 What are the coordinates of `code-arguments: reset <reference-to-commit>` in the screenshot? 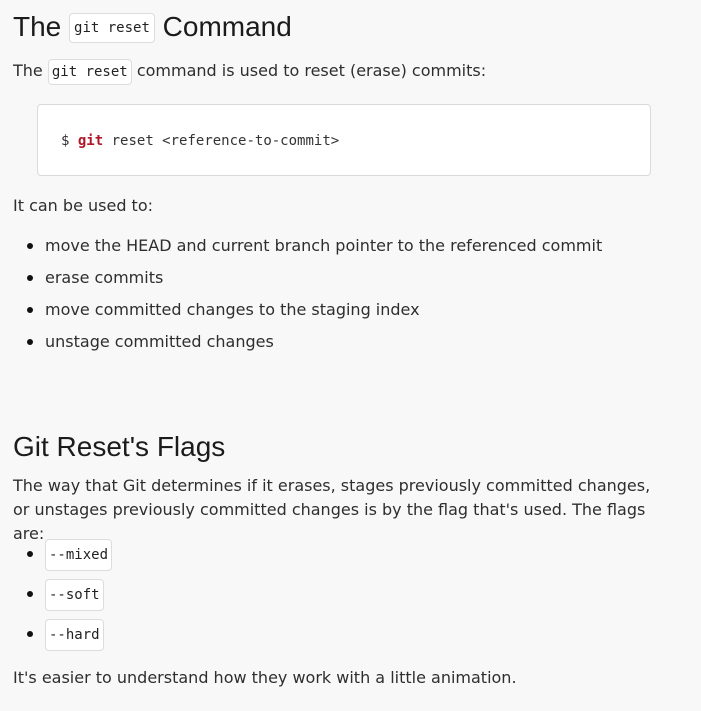 It's located at (225, 141).